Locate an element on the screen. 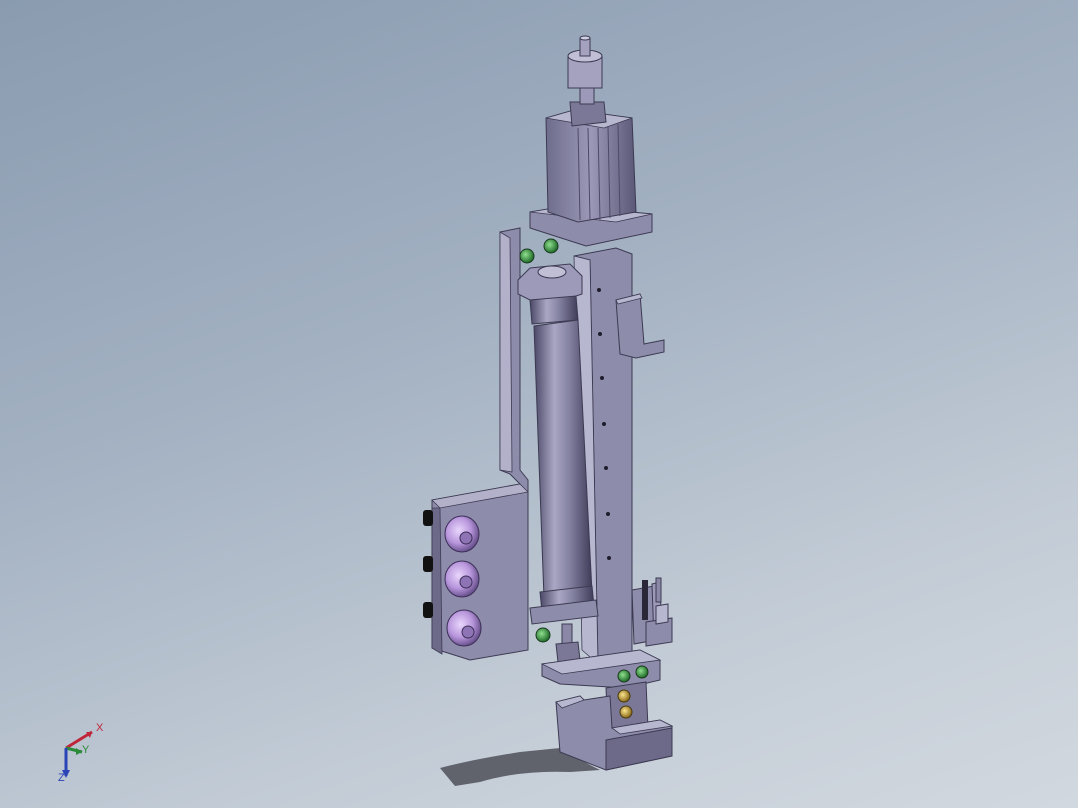 The image size is (1078, 808). axis-x-label: X is located at coordinates (100, 728).